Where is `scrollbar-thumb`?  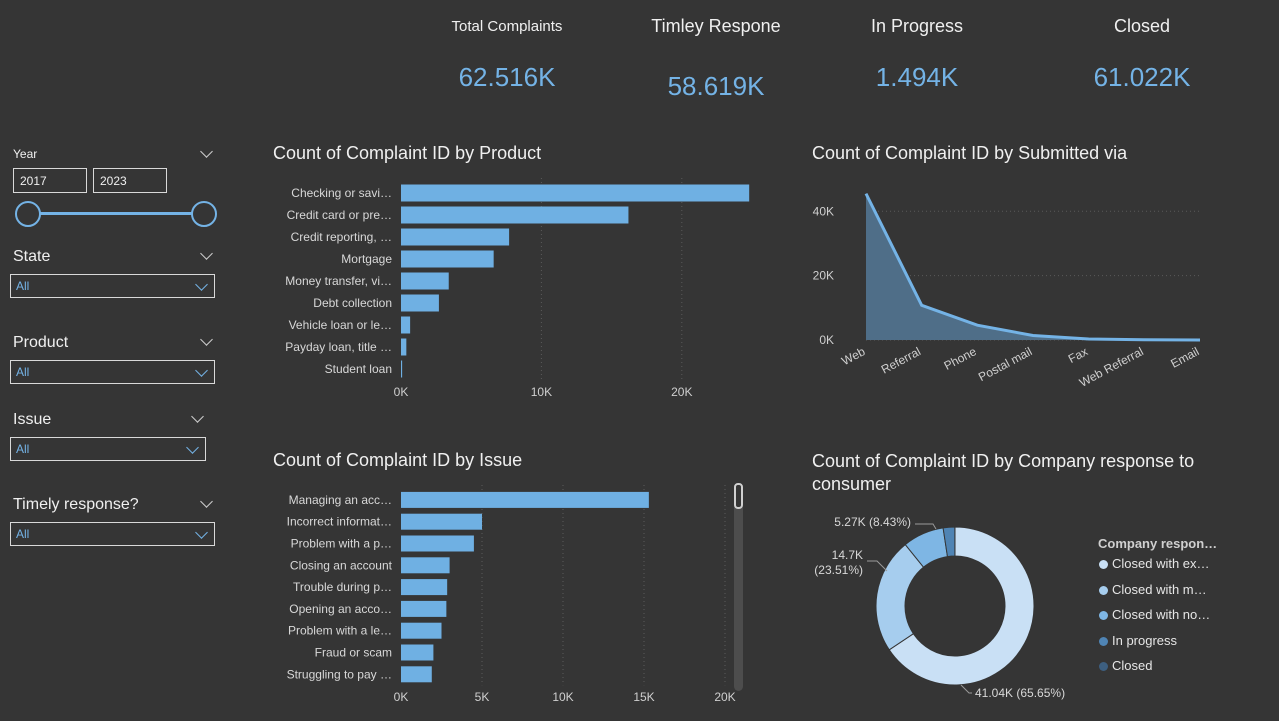
scrollbar-thumb is located at coordinates (738, 496).